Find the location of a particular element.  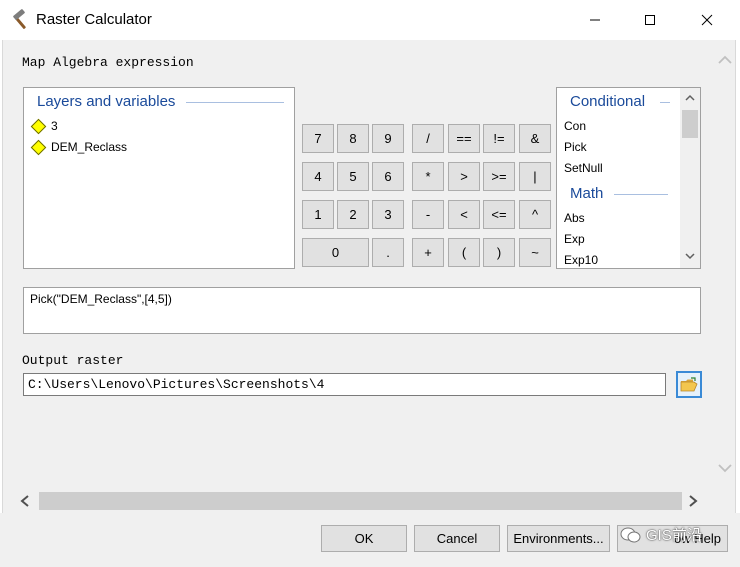

keypad-button: - is located at coordinates (428, 214).